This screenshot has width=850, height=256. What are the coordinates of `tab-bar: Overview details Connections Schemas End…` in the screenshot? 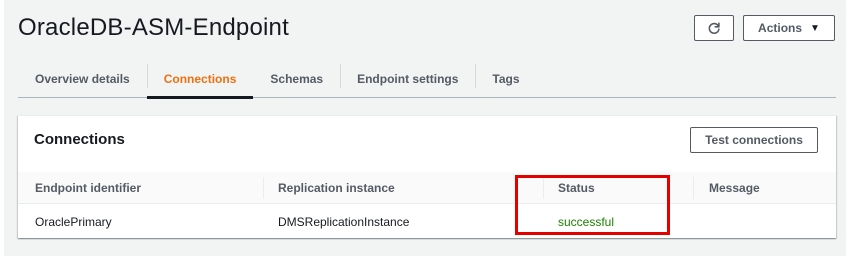 It's located at (427, 79).